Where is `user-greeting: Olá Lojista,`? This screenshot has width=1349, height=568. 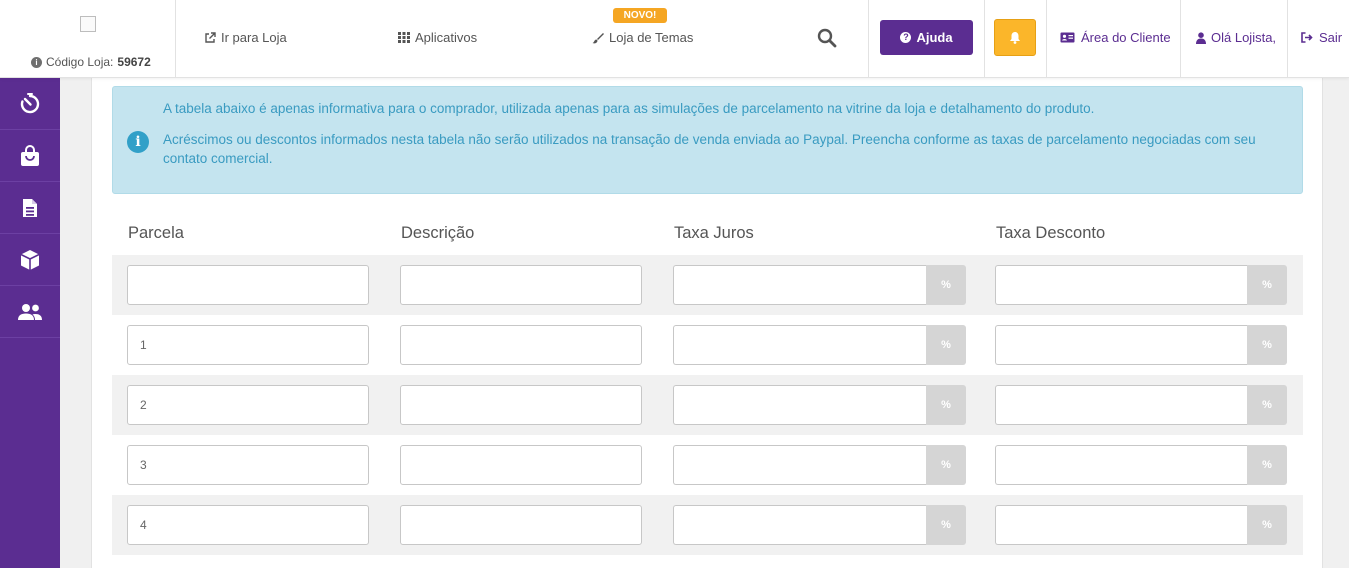 user-greeting: Olá Lojista, is located at coordinates (1236, 37).